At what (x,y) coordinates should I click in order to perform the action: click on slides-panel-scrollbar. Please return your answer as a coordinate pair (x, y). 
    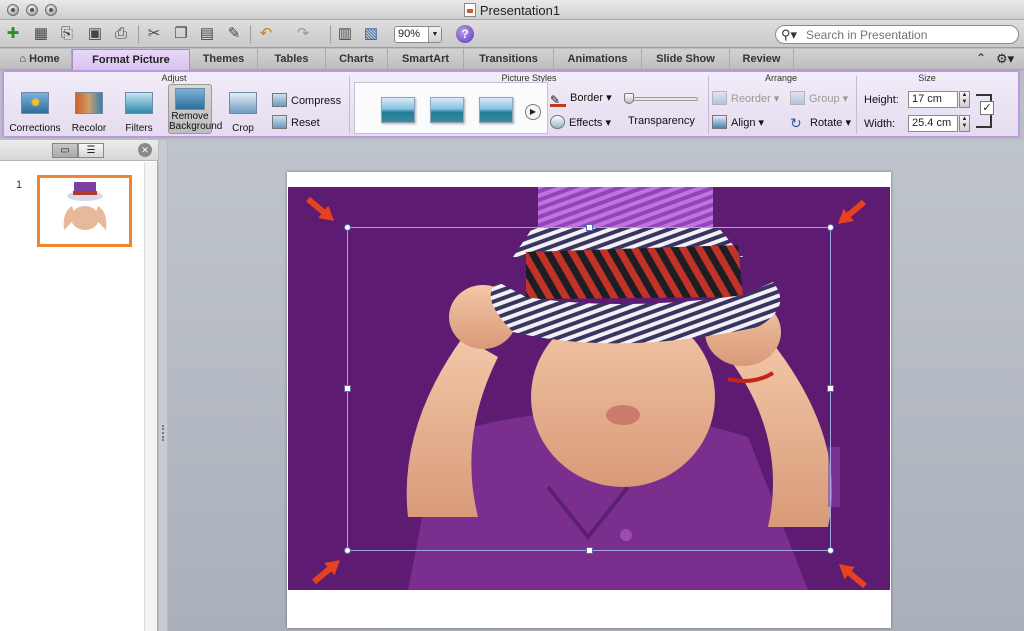
    Looking at the image, I should click on (150, 396).